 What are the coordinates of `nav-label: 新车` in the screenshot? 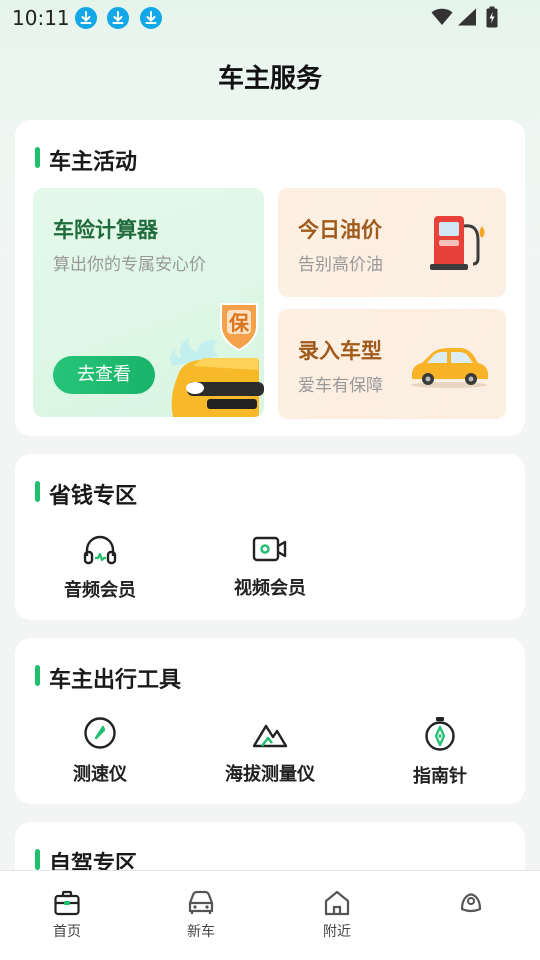 It's located at (201, 932).